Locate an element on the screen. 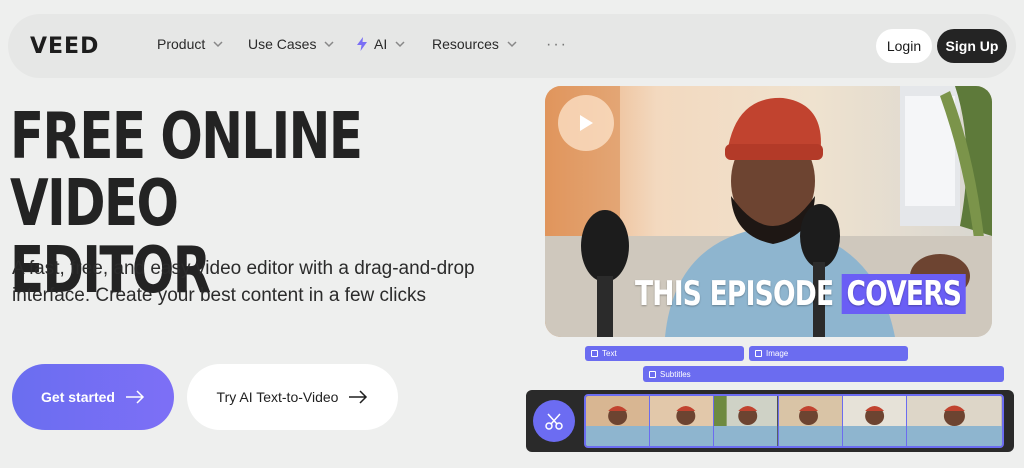 This screenshot has height=468, width=1024. timeline-image-track: Image is located at coordinates (828, 353).